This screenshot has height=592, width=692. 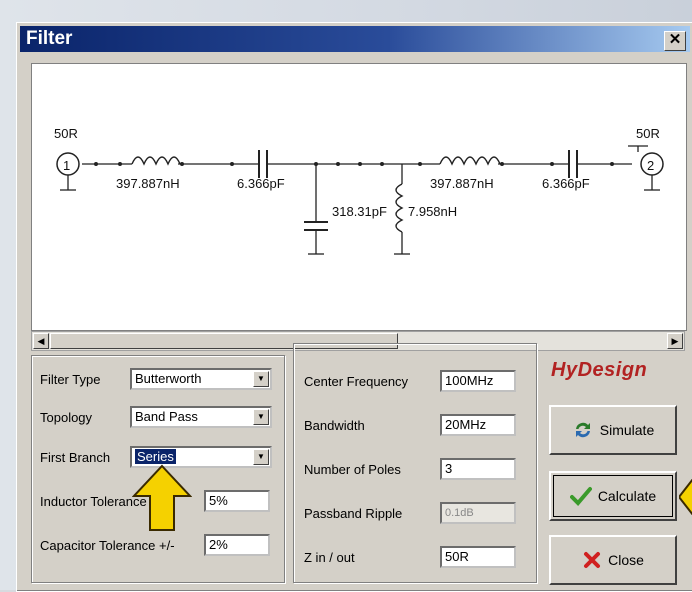 What do you see at coordinates (218, 500) in the screenshot?
I see `inductor-tolerance-value: 5%` at bounding box center [218, 500].